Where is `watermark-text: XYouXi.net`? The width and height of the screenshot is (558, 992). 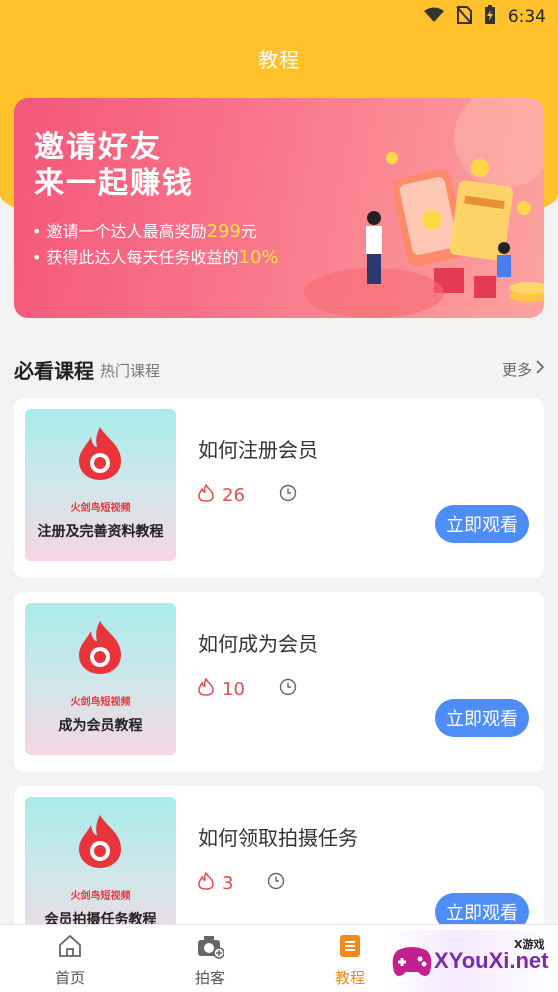
watermark-text: XYouXi.net is located at coordinates (491, 960).